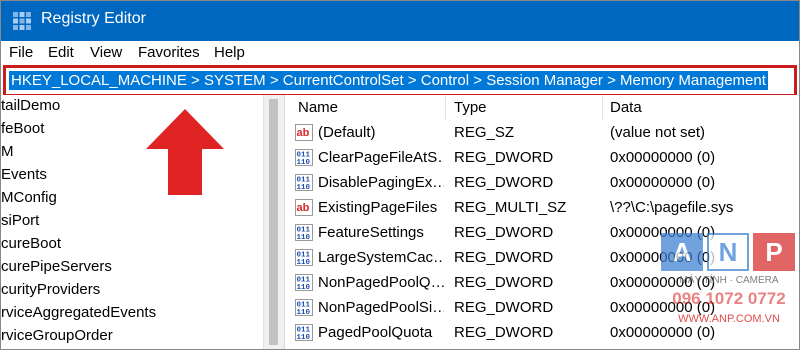  What do you see at coordinates (371, 232) in the screenshot?
I see `value-name: FeatureSettings` at bounding box center [371, 232].